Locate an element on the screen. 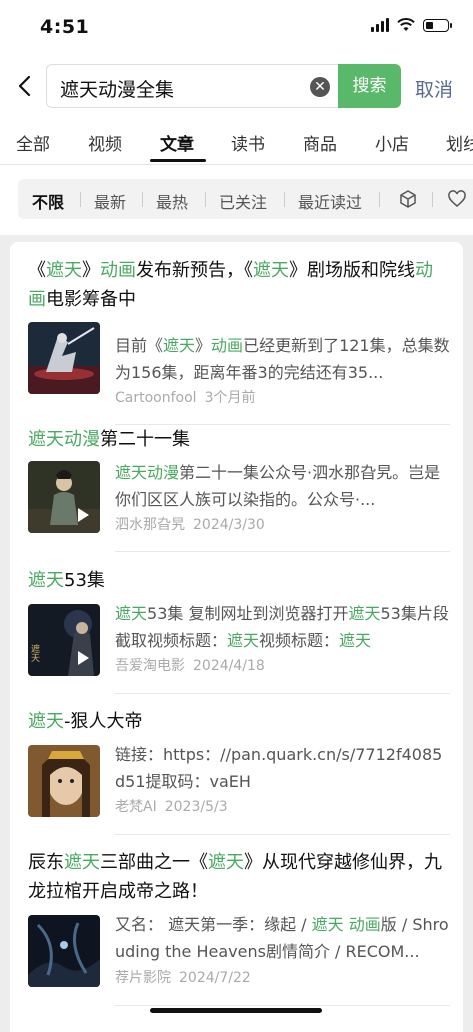 The width and height of the screenshot is (473, 1032). tab-all: 全部 is located at coordinates (33, 142).